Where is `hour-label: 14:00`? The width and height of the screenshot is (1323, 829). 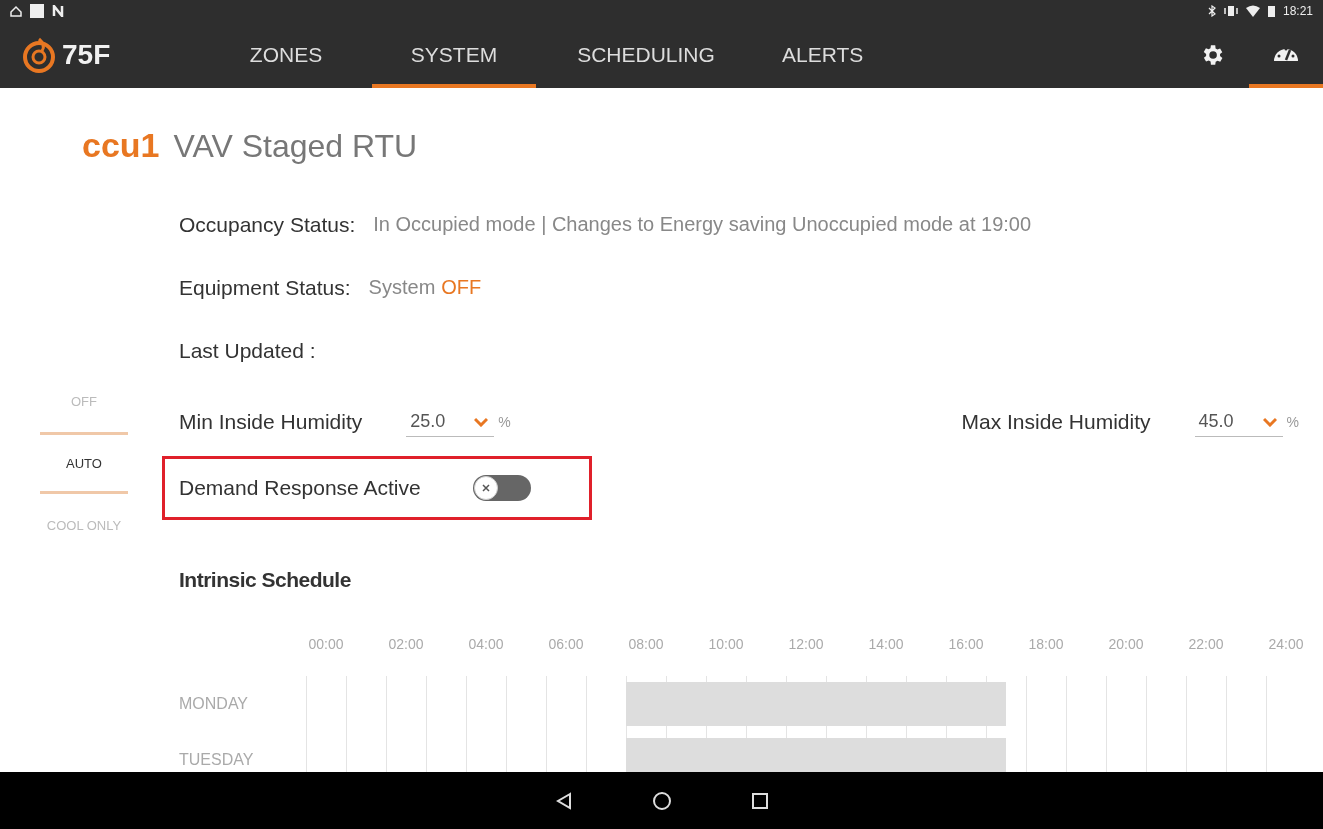
hour-label: 14:00 is located at coordinates (886, 644).